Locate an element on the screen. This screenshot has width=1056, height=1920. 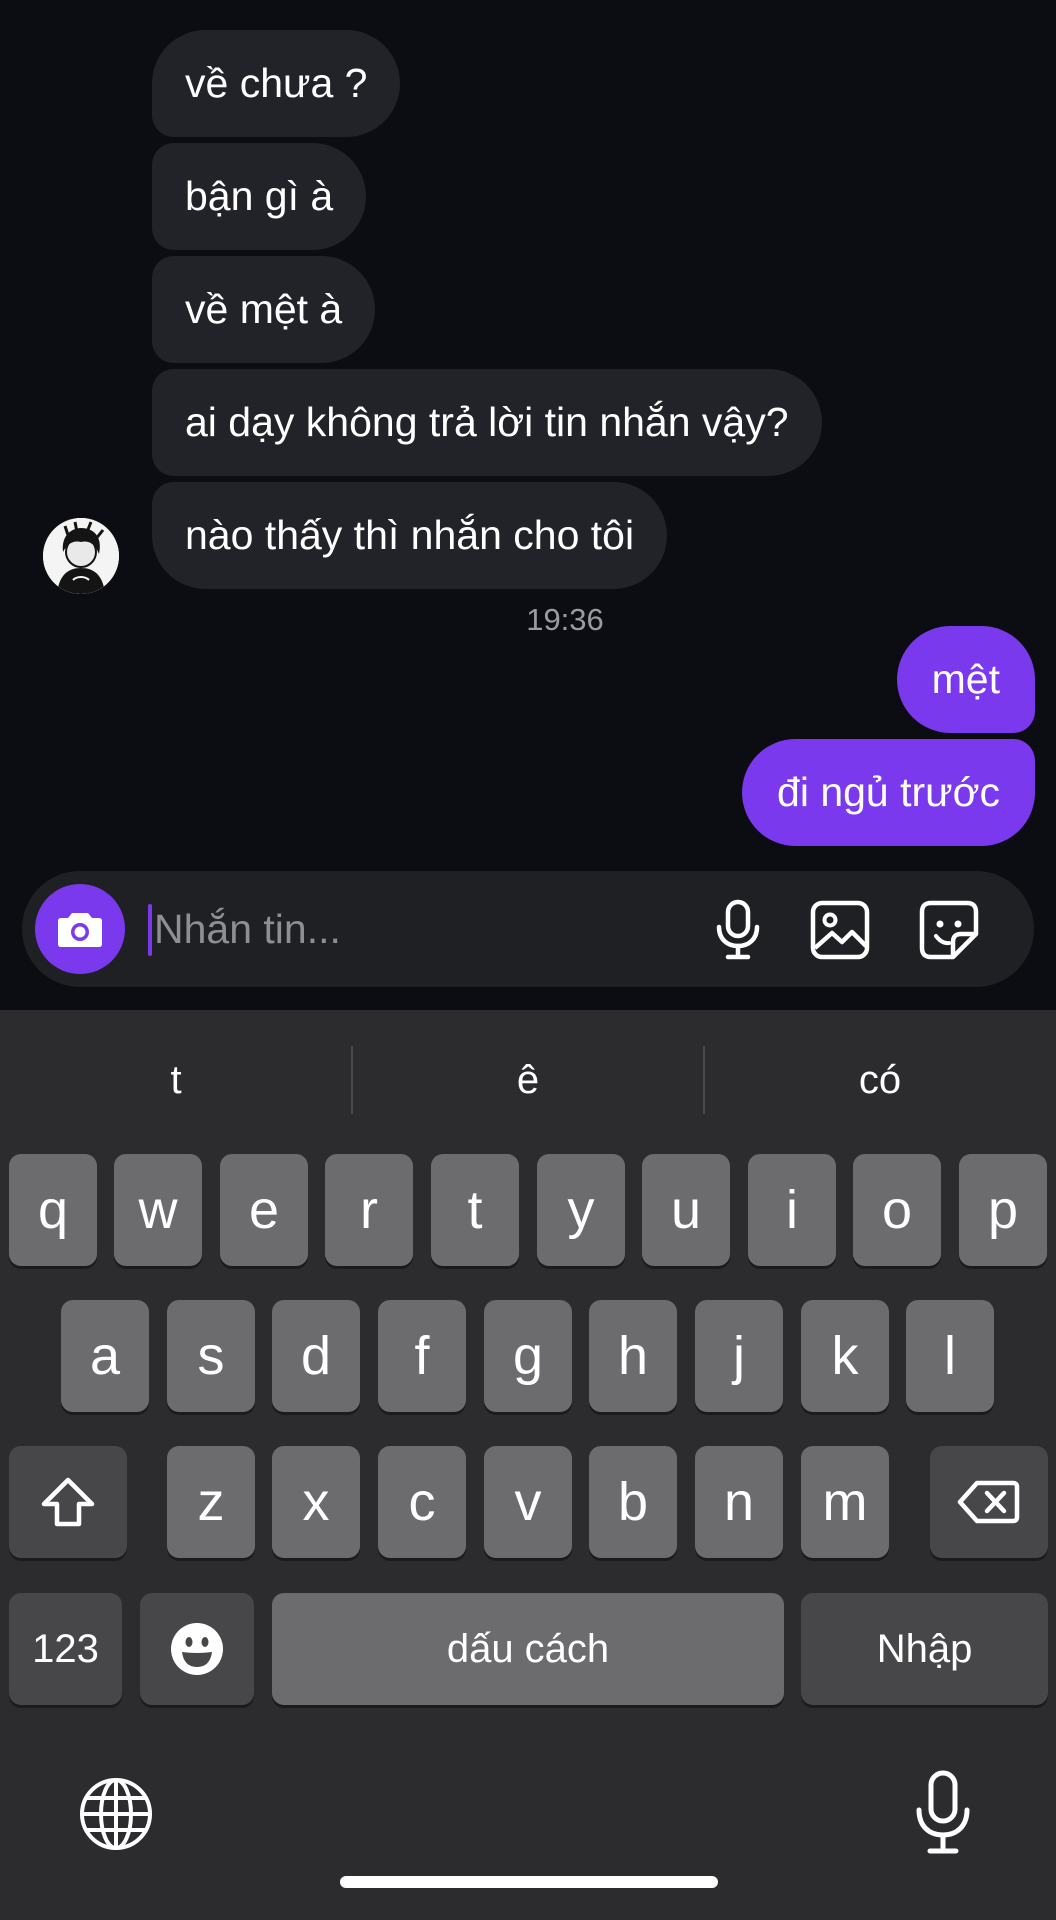
key-o: o is located at coordinates (897, 1210).